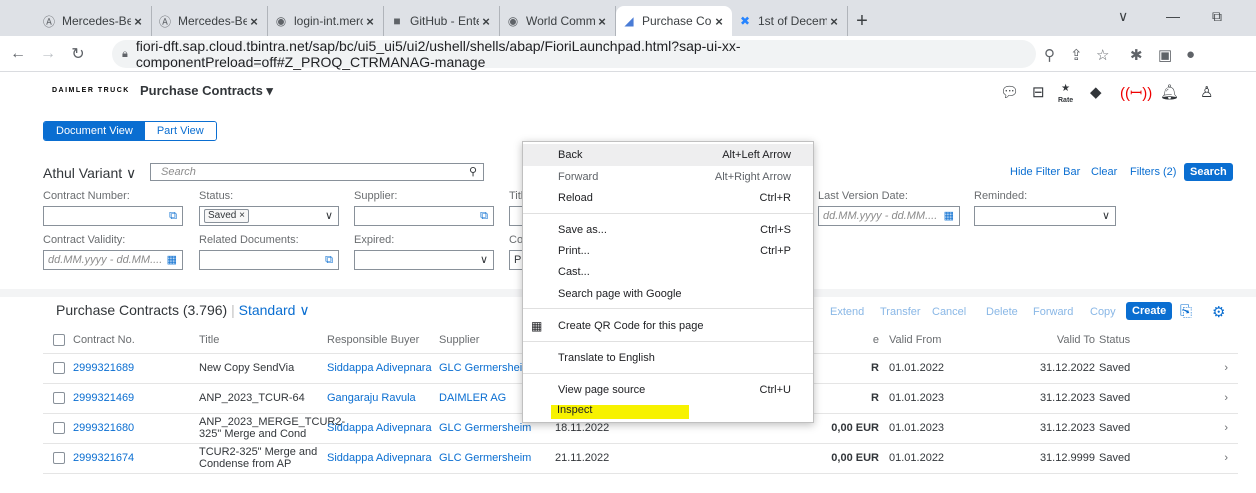 Image resolution: width=1256 pixels, height=493 pixels. I want to click on user-icon: ♙, so click(1206, 92).